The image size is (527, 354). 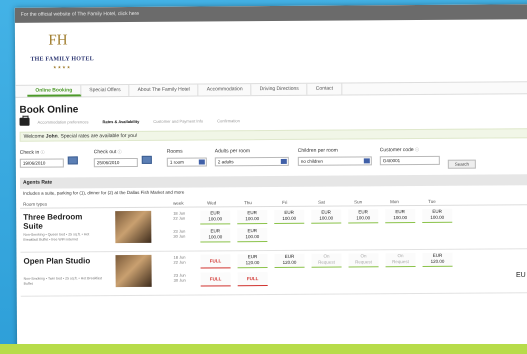 What do you see at coordinates (178, 121) in the screenshot?
I see `step-customer-payment: Customer and Payment Info` at bounding box center [178, 121].